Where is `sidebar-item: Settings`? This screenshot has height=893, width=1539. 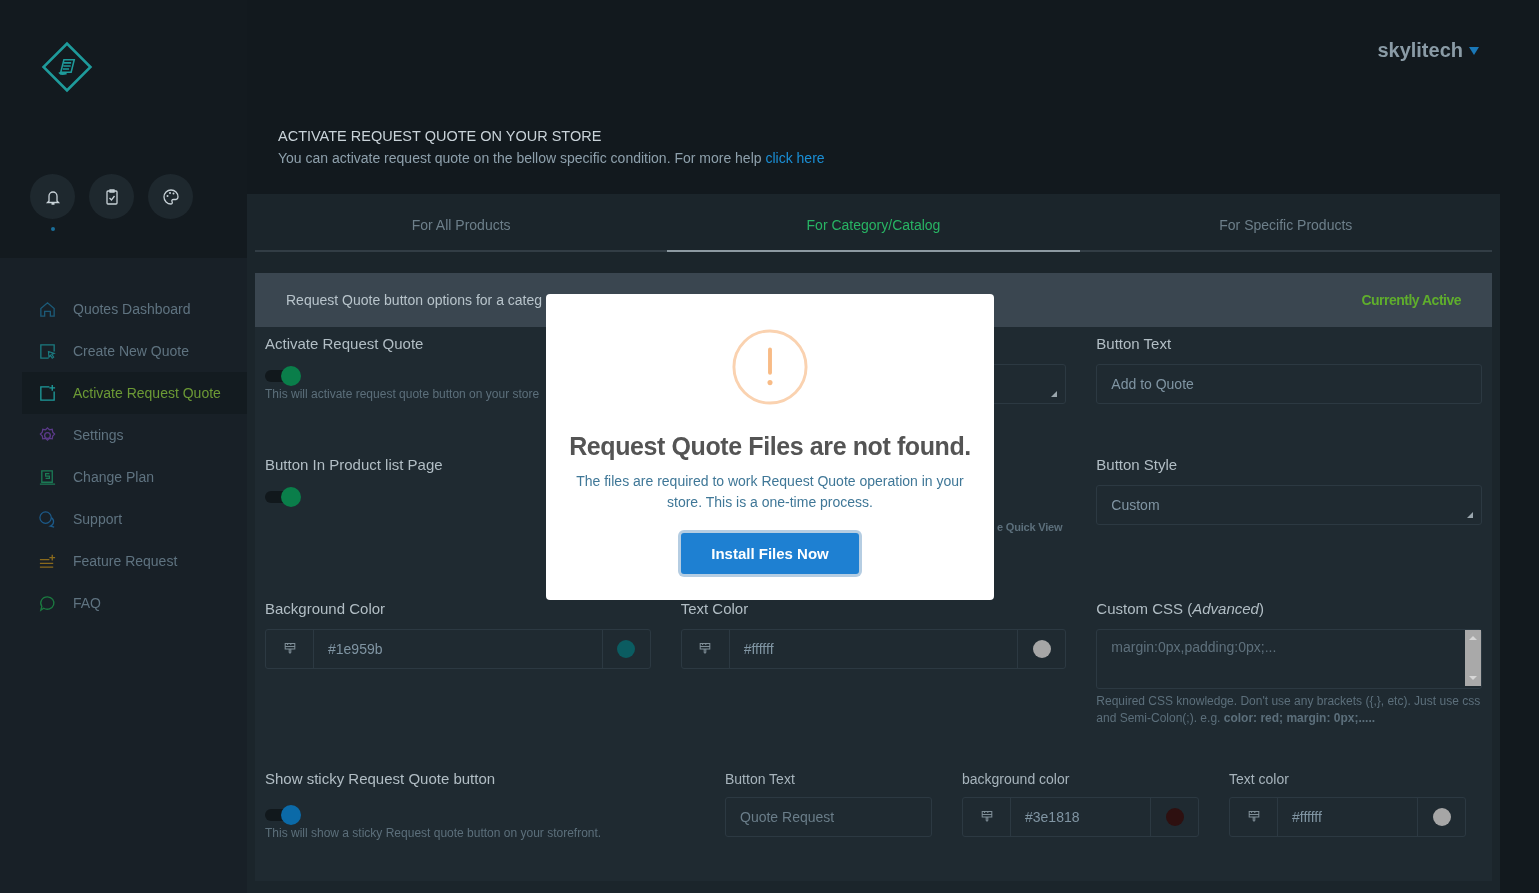 sidebar-item: Settings is located at coordinates (134, 435).